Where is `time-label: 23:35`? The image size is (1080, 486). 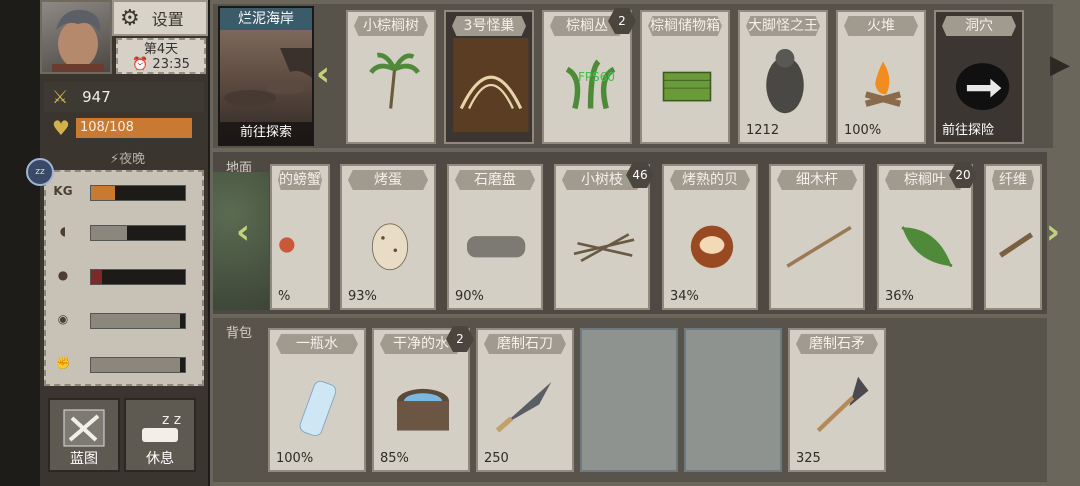 time-label: 23:35 is located at coordinates (171, 64).